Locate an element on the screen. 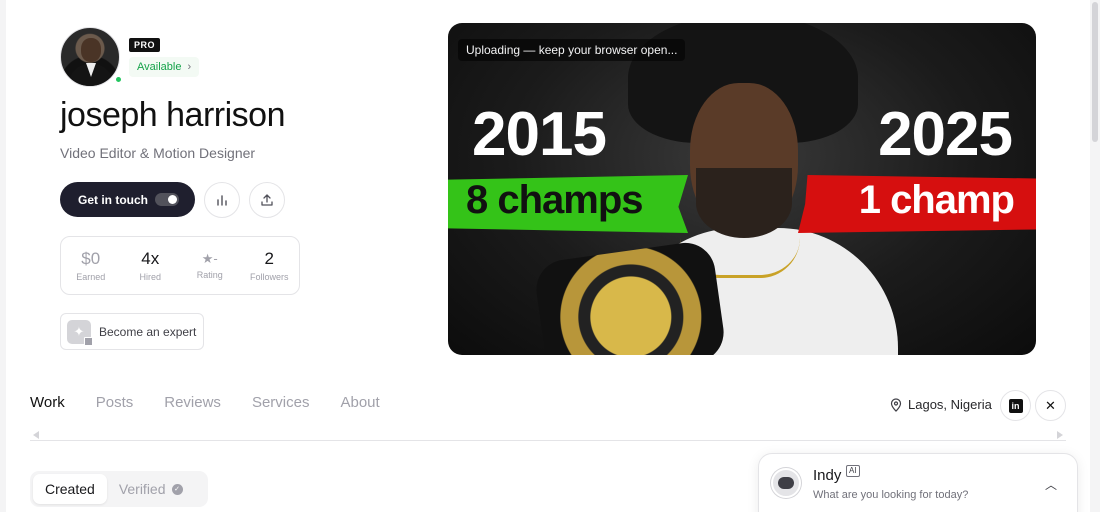 The height and width of the screenshot is (512, 1100). filter-verified: Verified ✓ is located at coordinates (151, 489).